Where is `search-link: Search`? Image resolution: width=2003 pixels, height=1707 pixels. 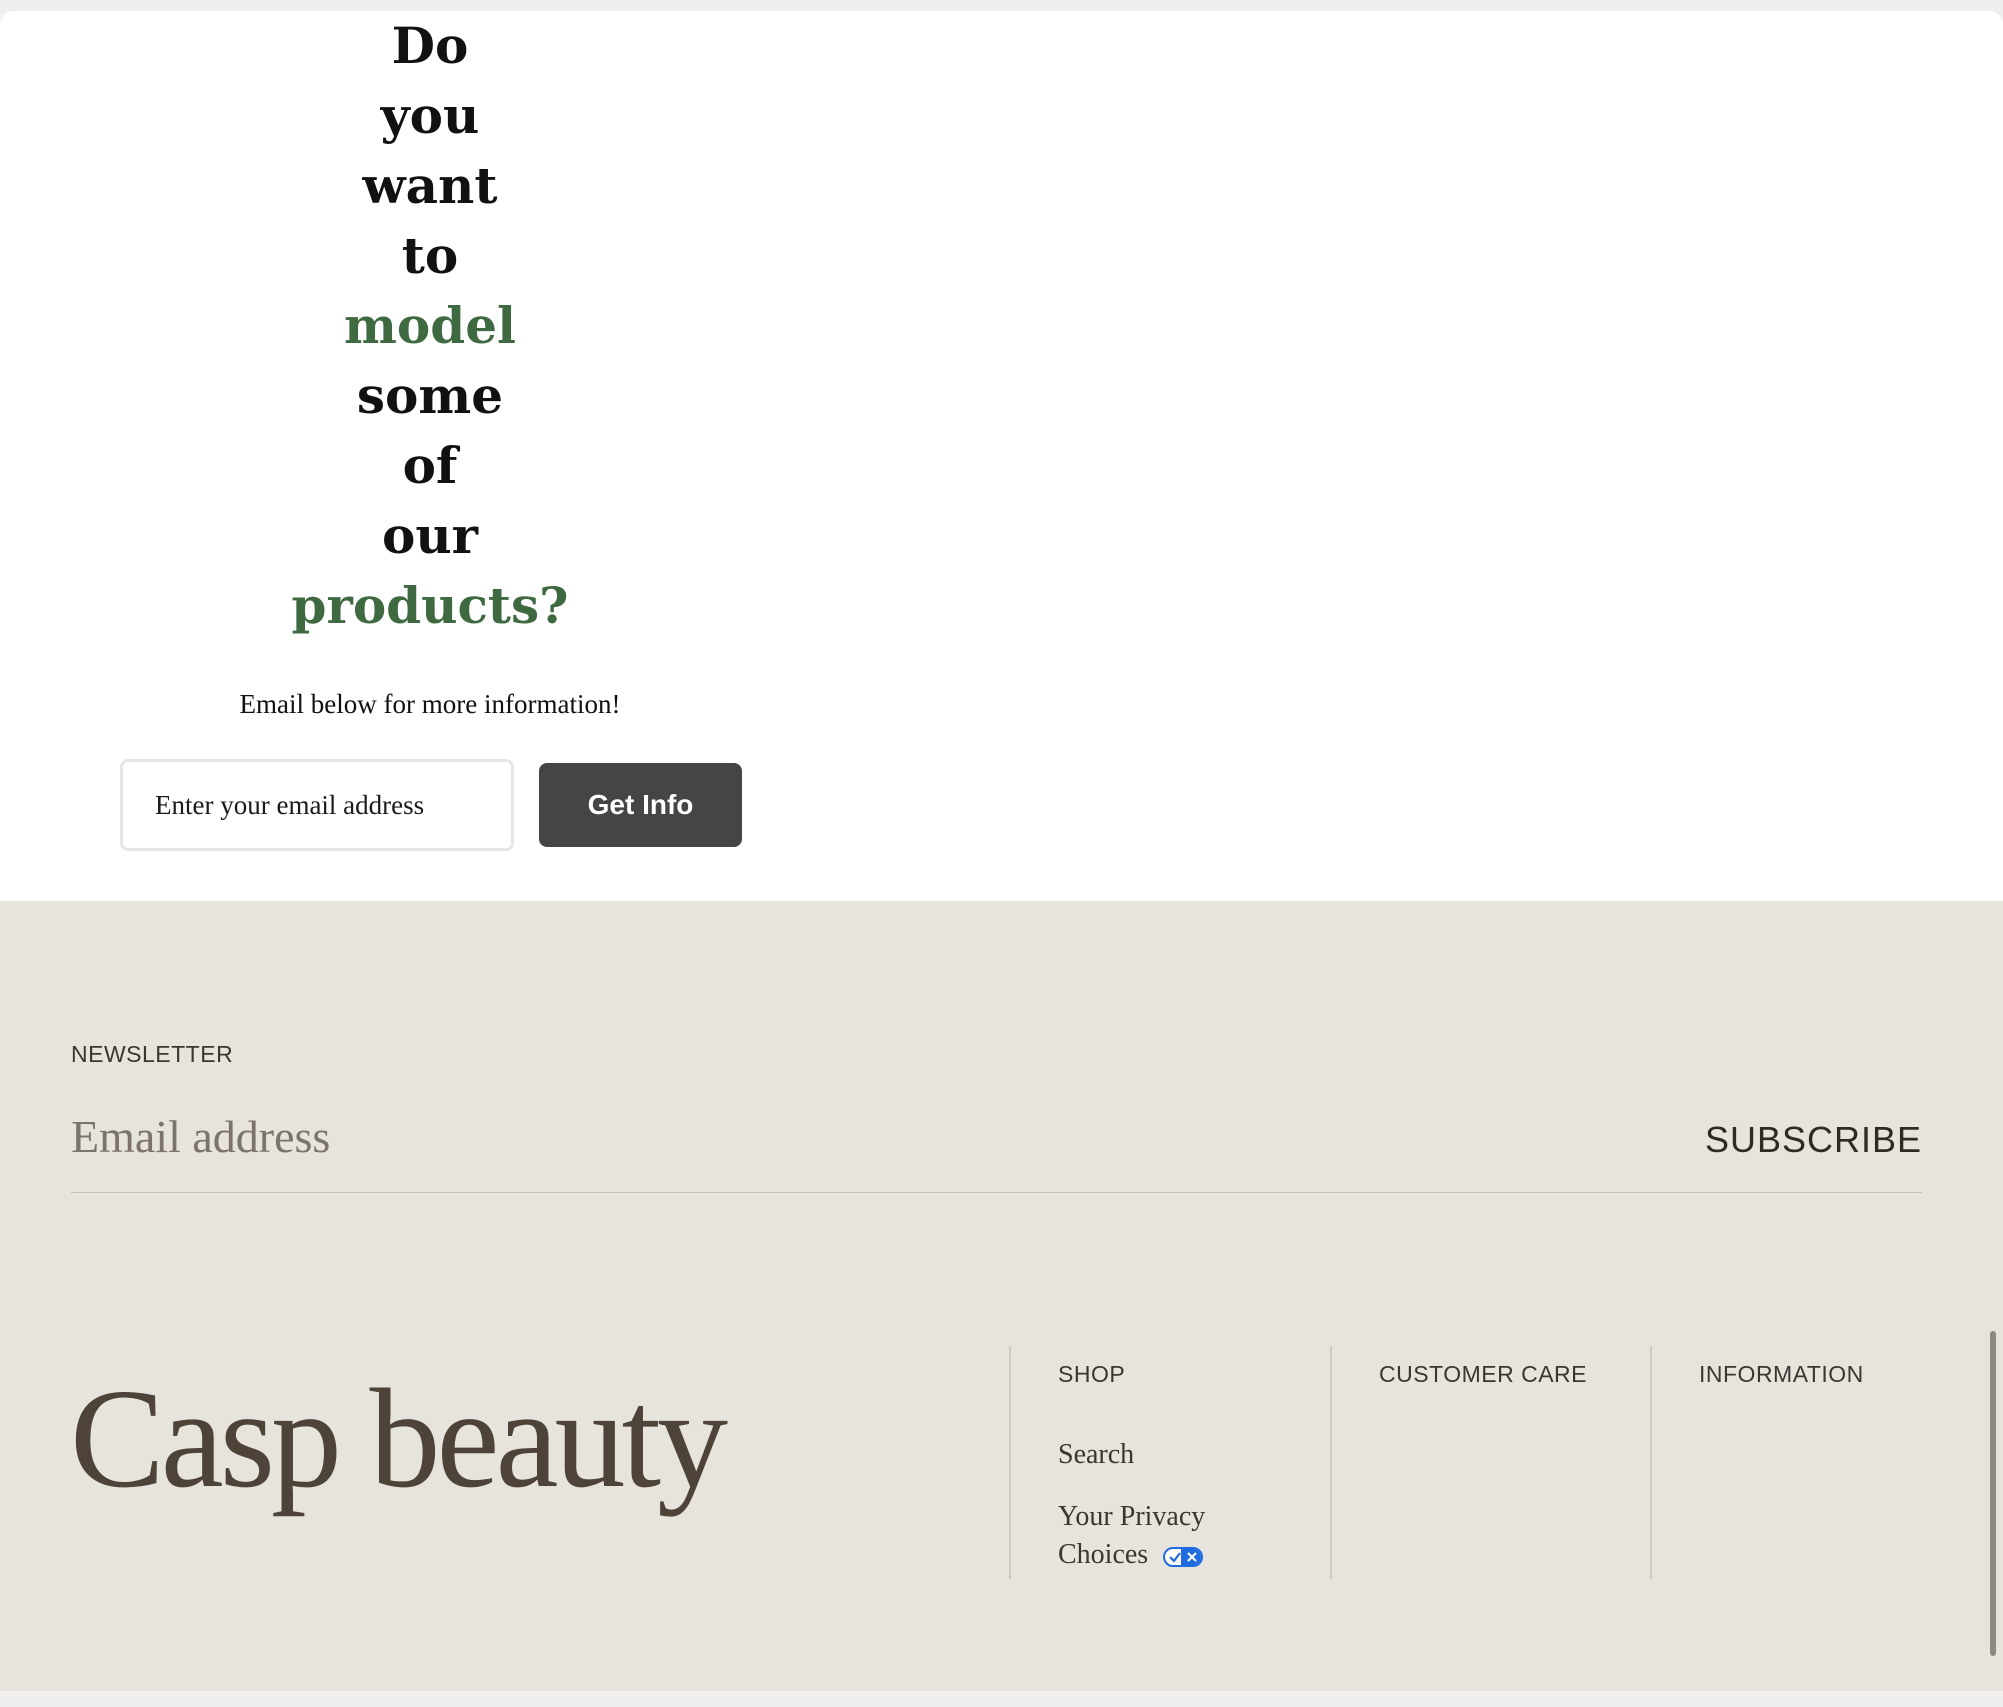
search-link: Search is located at coordinates (1153, 1455).